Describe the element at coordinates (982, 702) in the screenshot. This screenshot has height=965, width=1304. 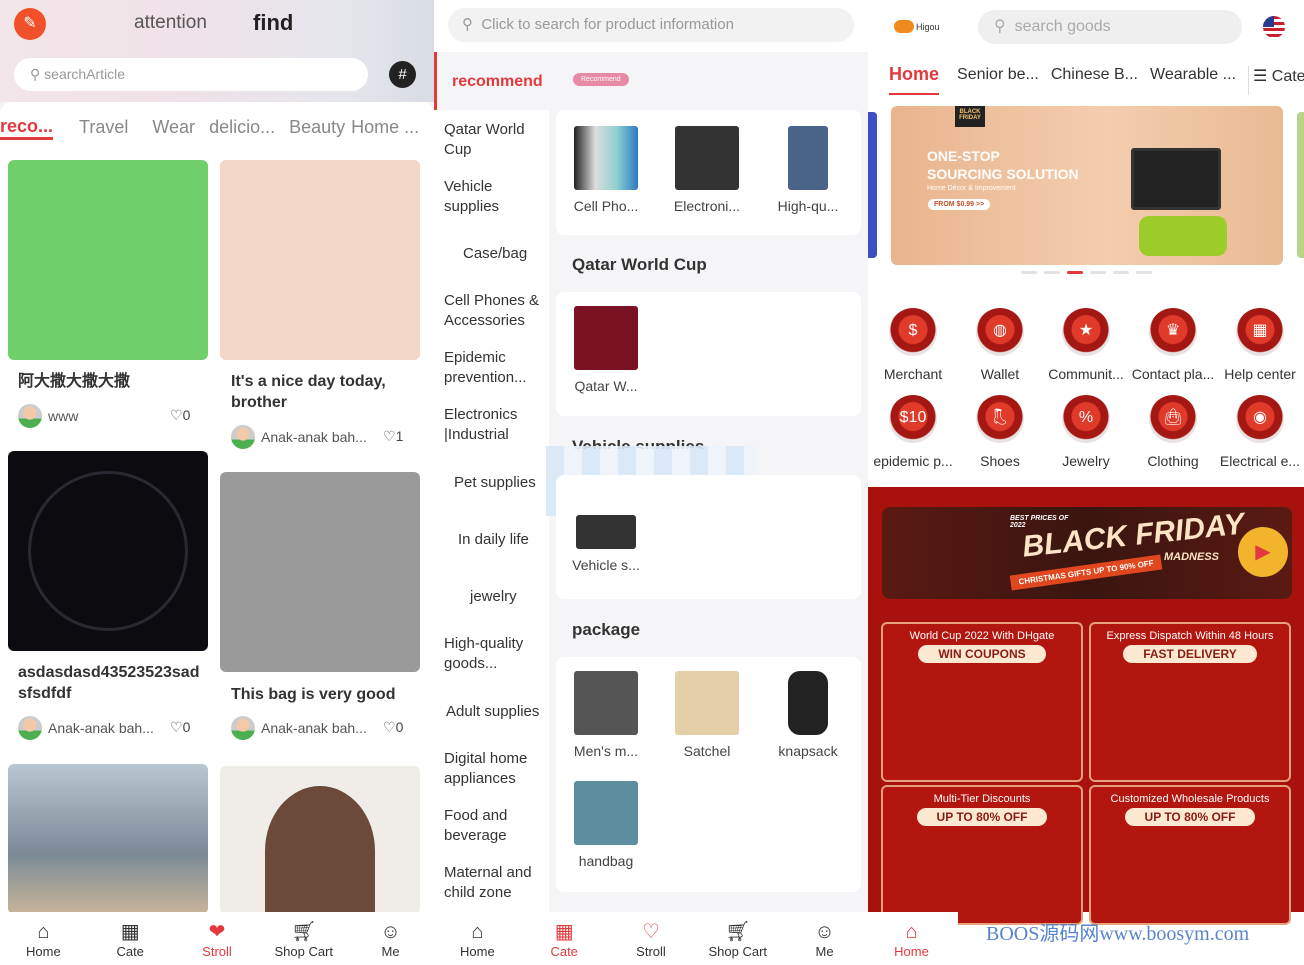
I see `promo-card: World Cup 2022 With DHgate WIN COUPONS` at that location.